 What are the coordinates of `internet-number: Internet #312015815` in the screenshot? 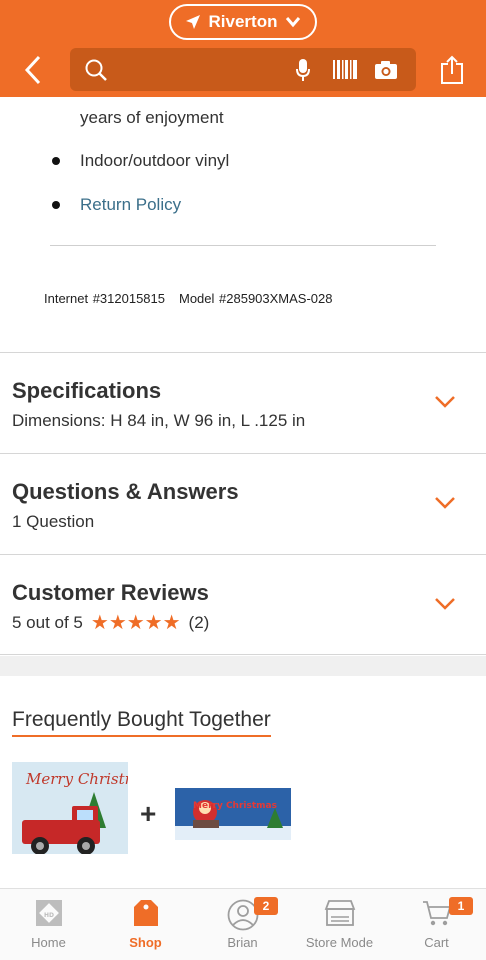 It's located at (104, 298).